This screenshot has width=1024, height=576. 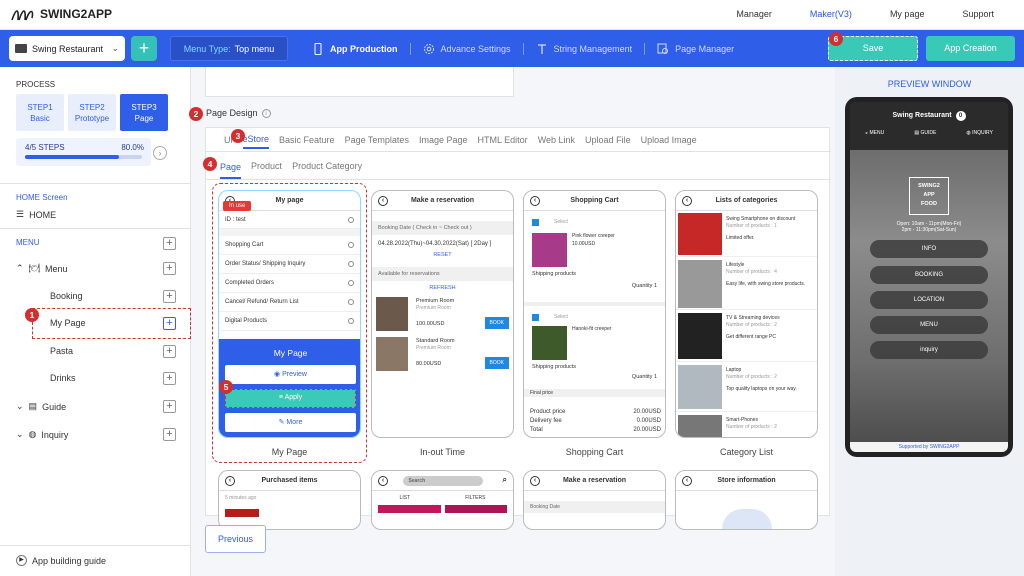 I want to click on list-item: ID : test, so click(x=289, y=220).